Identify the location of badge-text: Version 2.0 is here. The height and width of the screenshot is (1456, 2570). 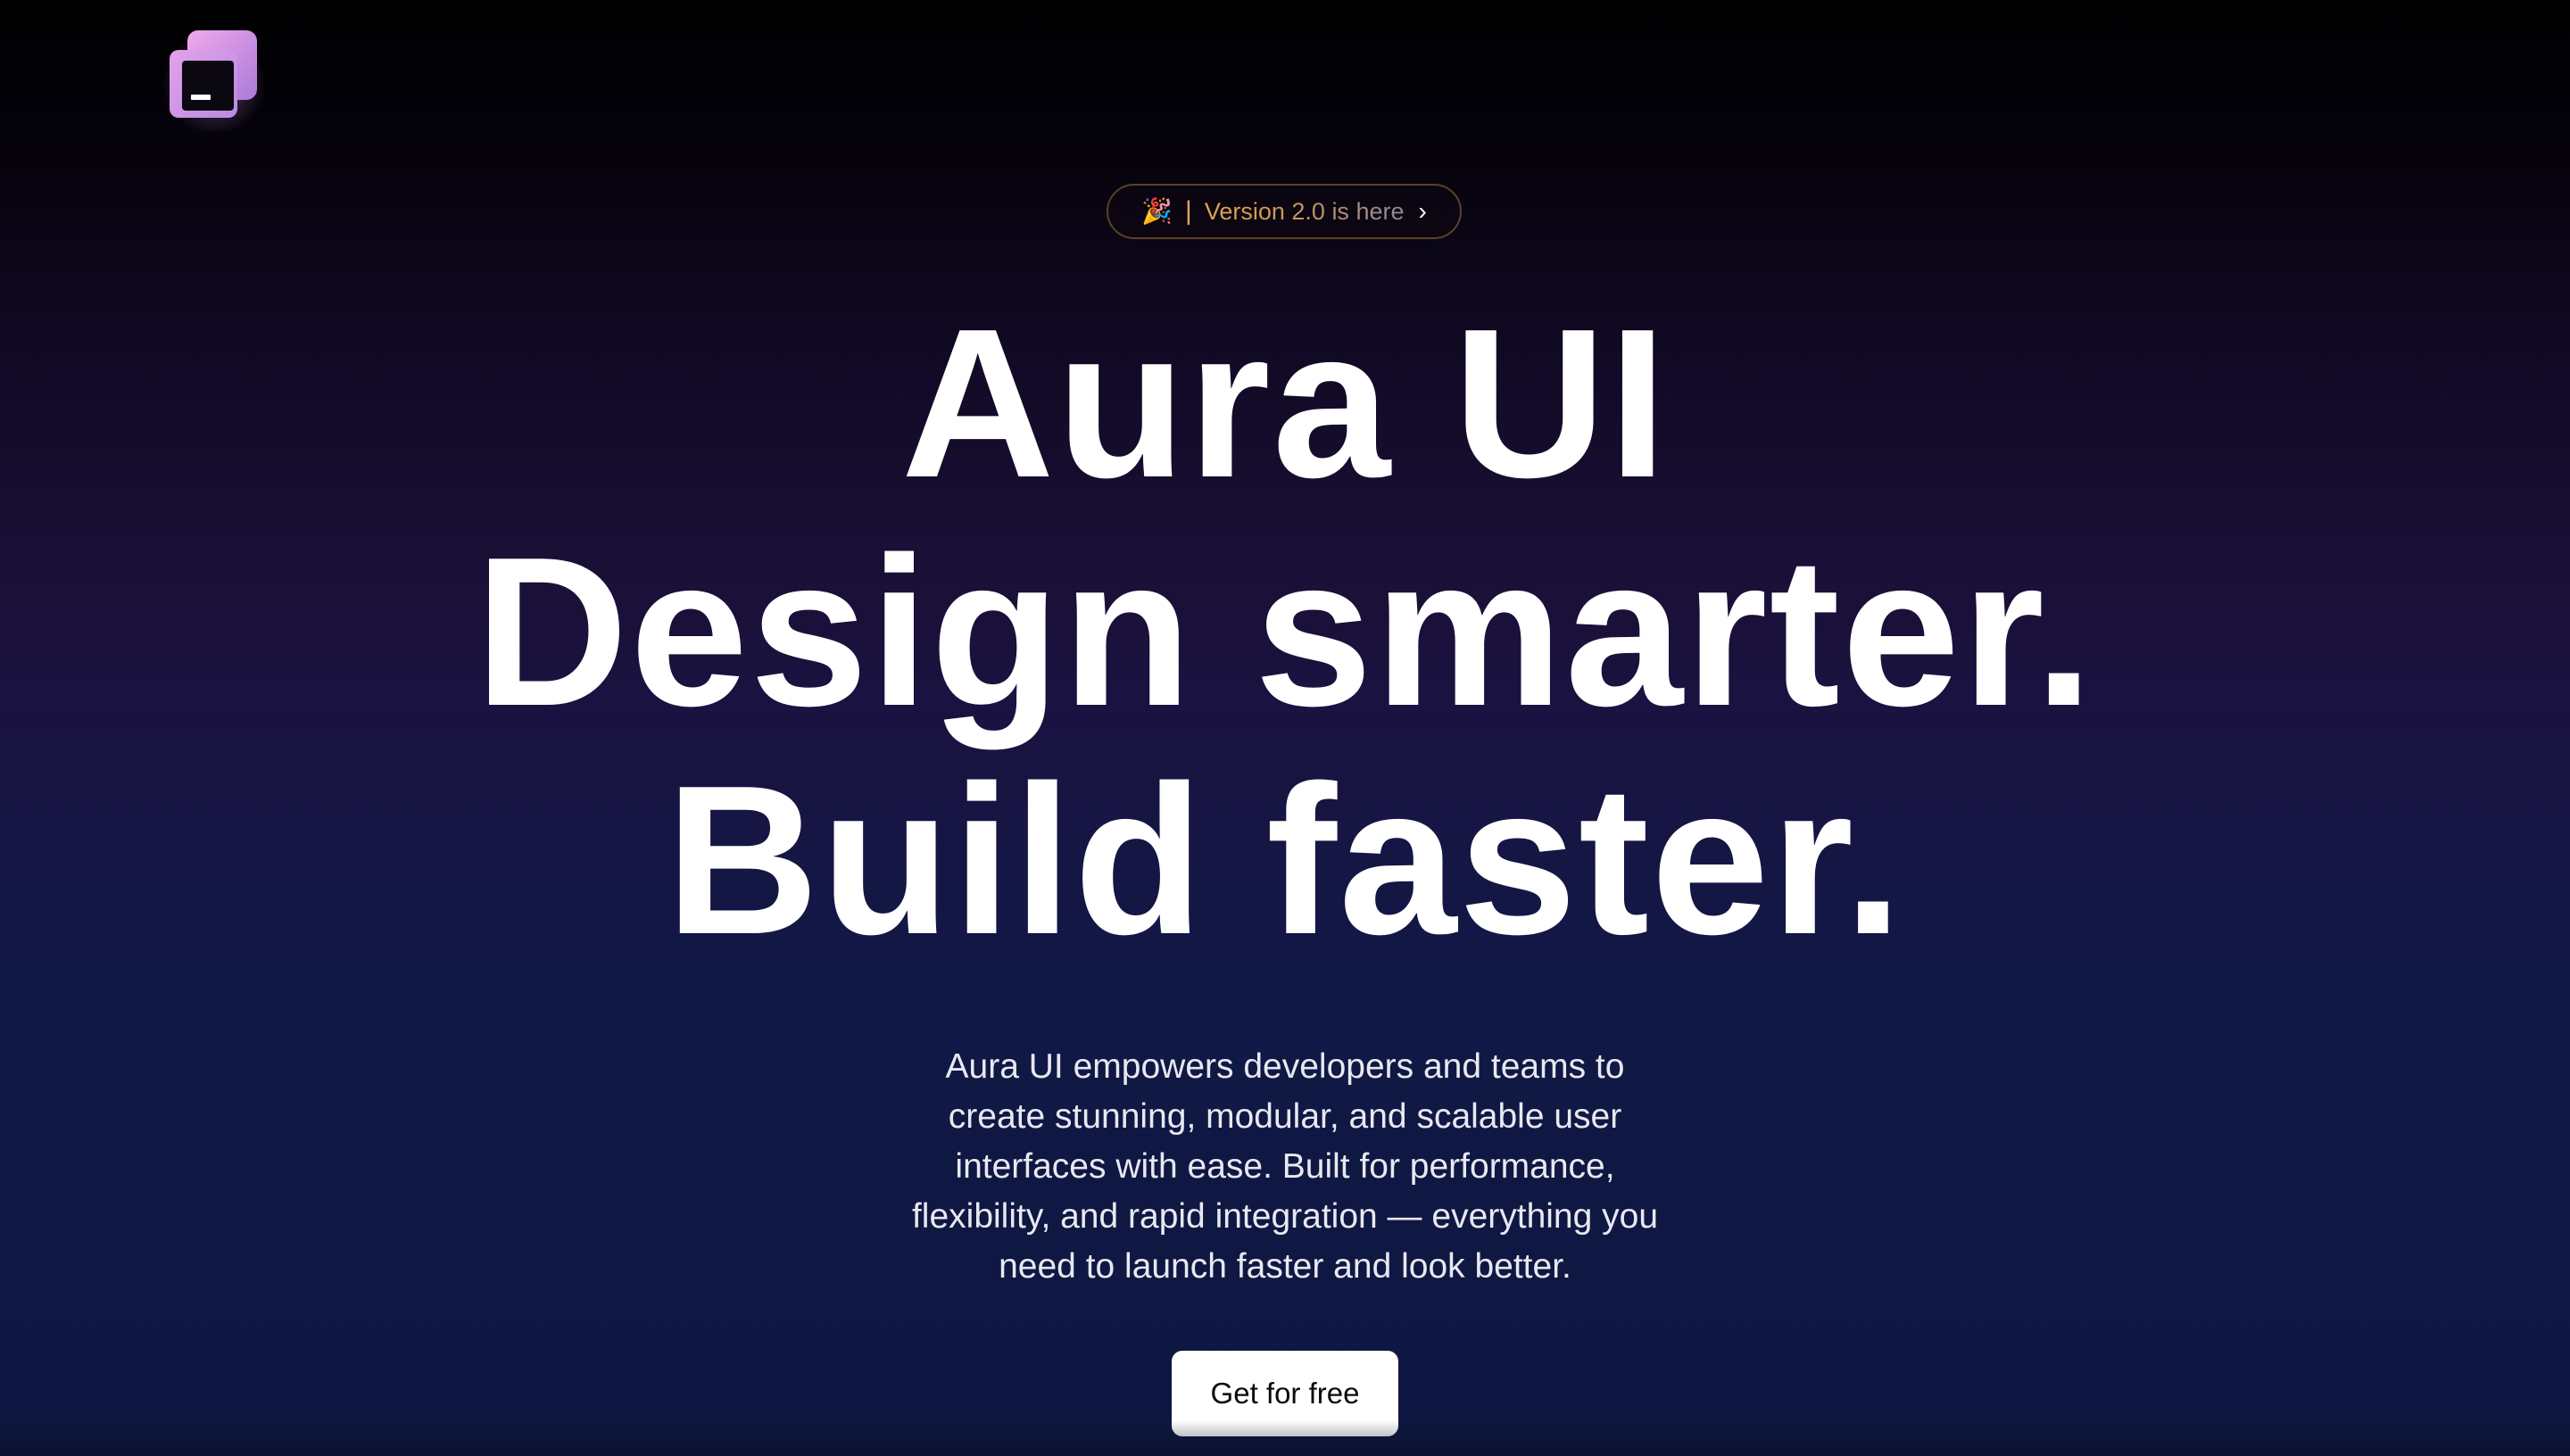
(1305, 211).